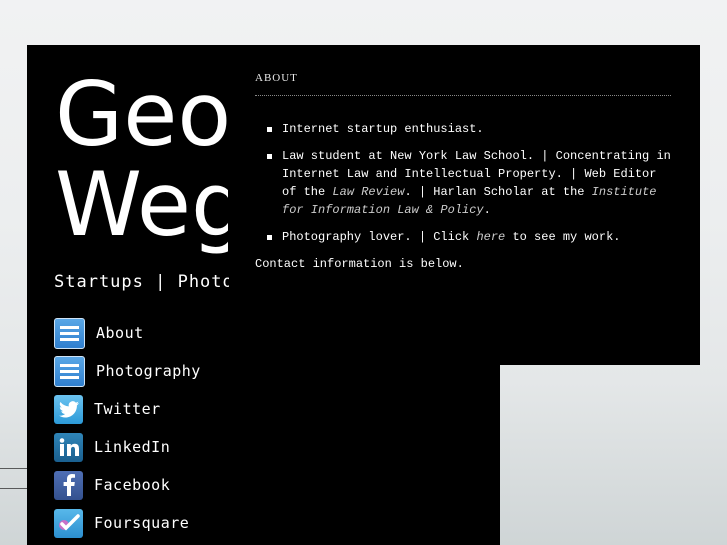 Image resolution: width=727 pixels, height=545 pixels. Describe the element at coordinates (68, 409) in the screenshot. I see `twitter-icon` at that location.